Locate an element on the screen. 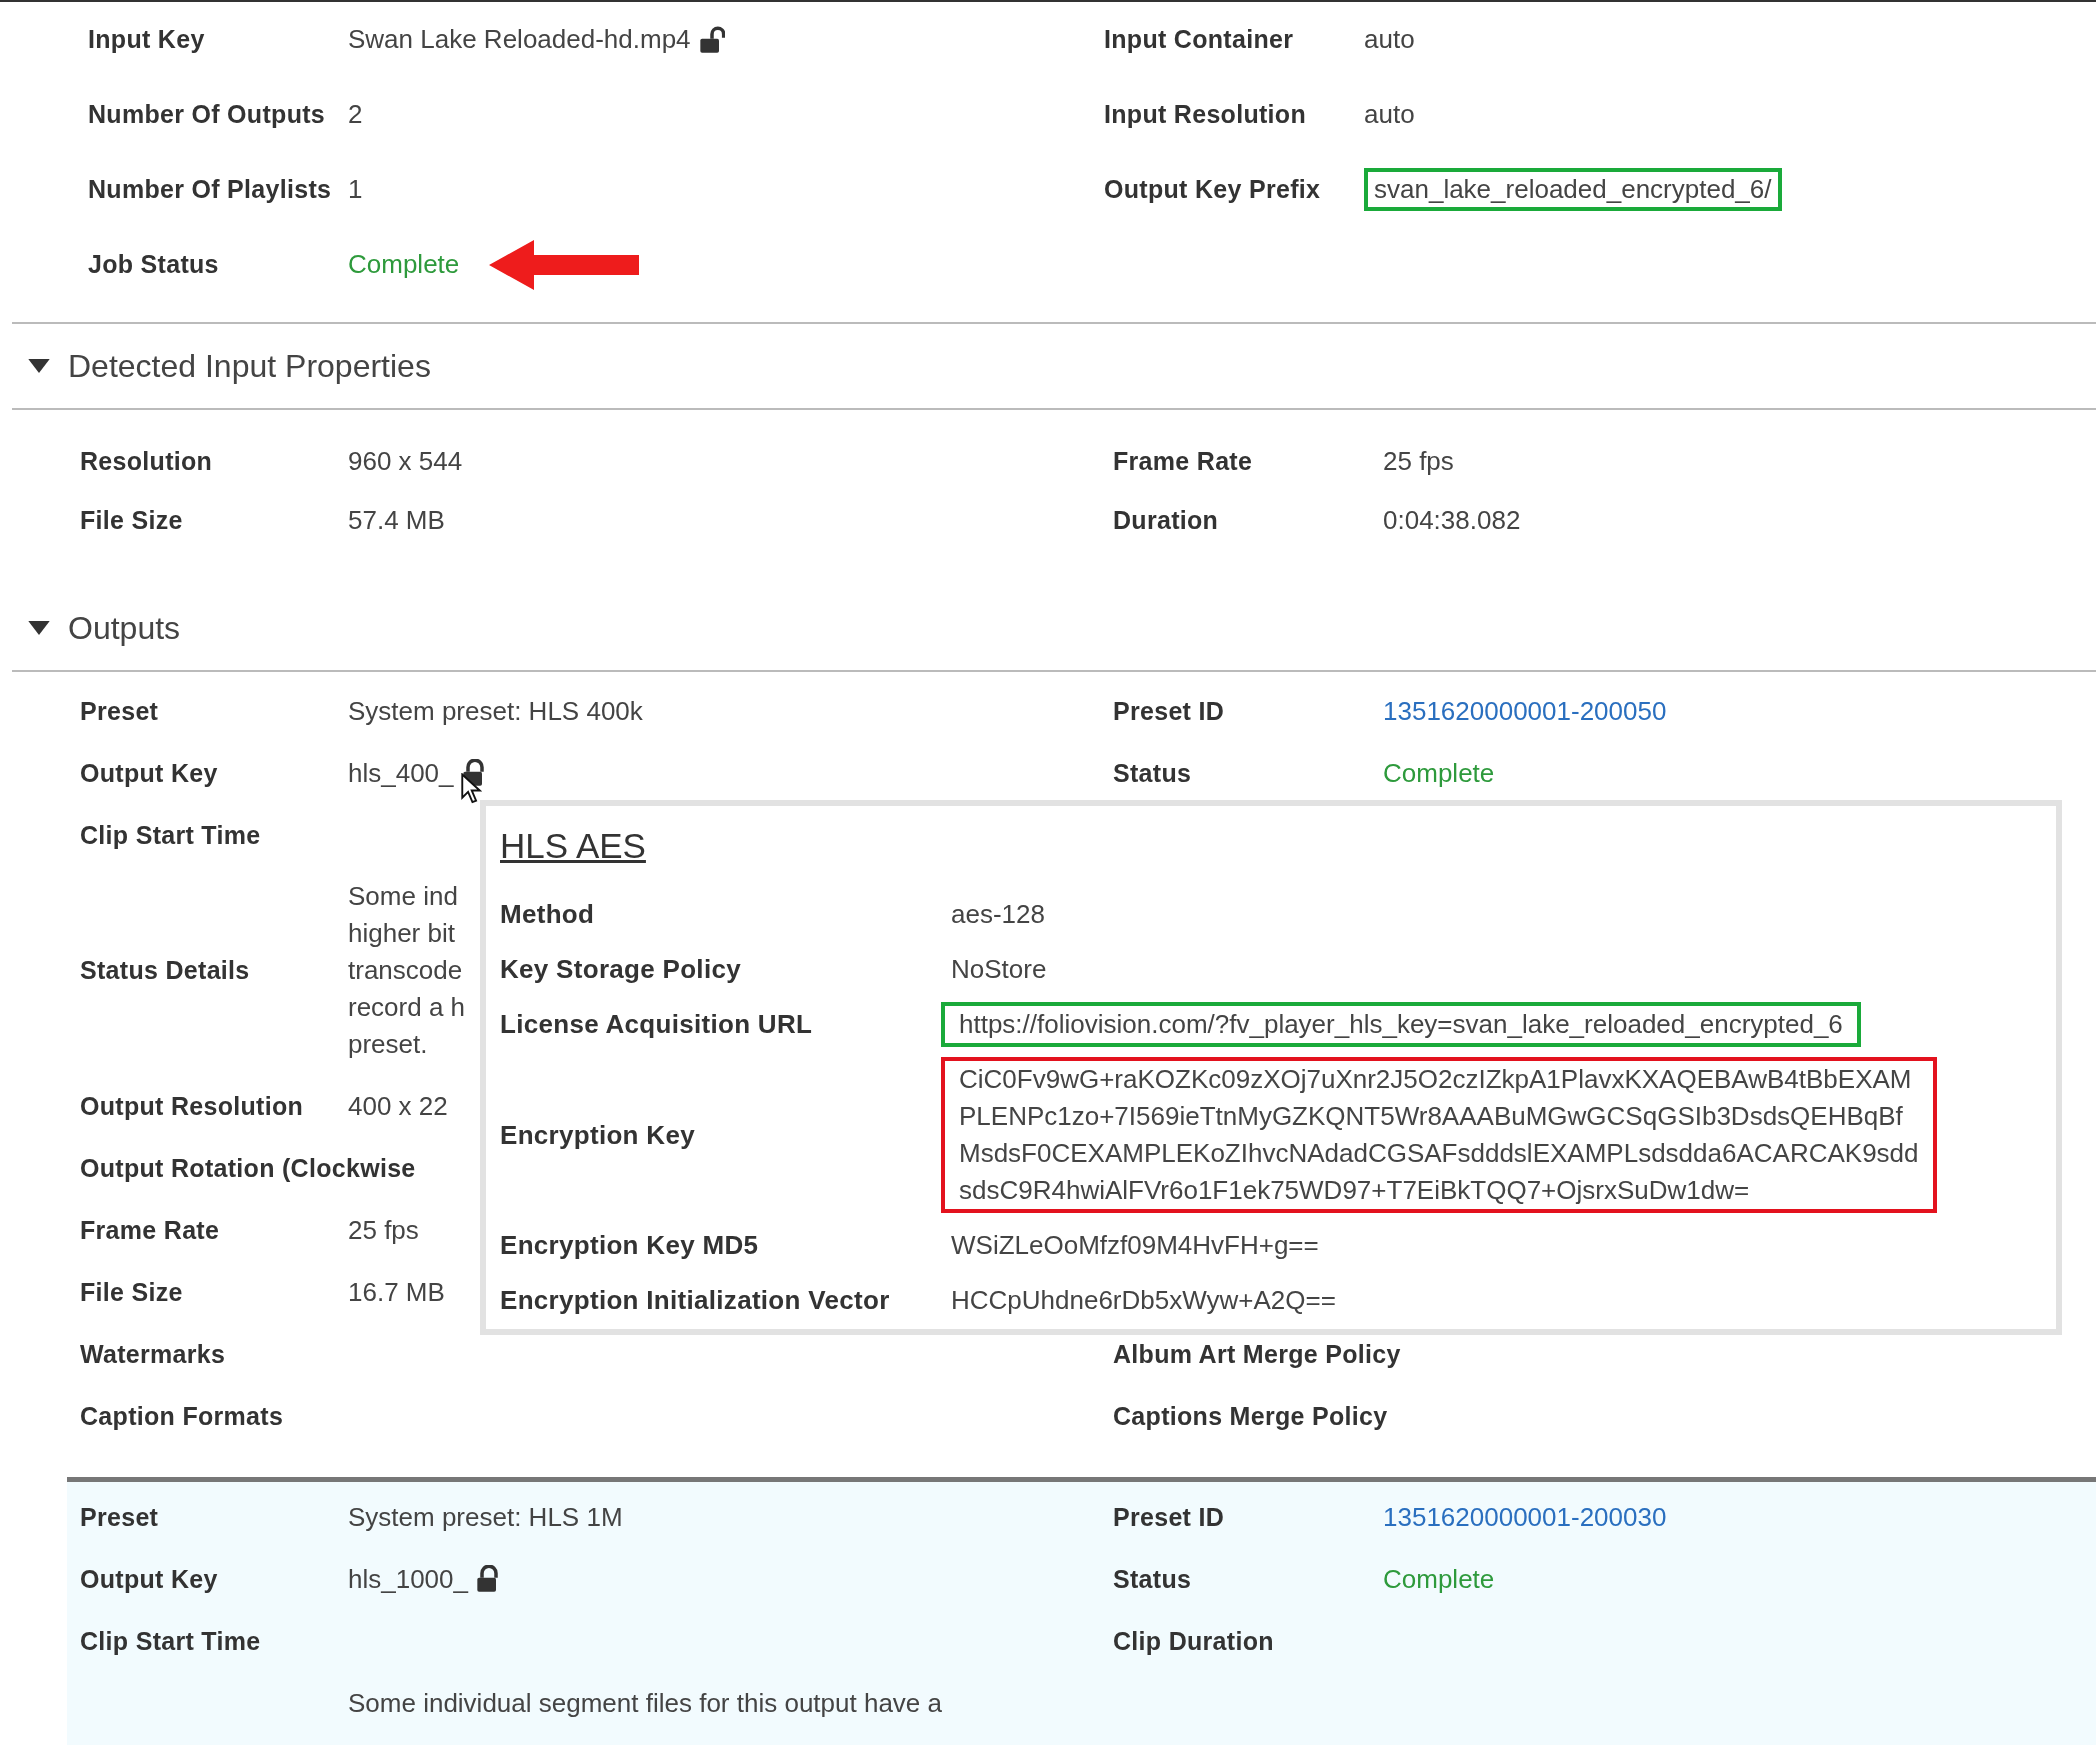 This screenshot has width=2096, height=1745. field-label: Status Details is located at coordinates (165, 970).